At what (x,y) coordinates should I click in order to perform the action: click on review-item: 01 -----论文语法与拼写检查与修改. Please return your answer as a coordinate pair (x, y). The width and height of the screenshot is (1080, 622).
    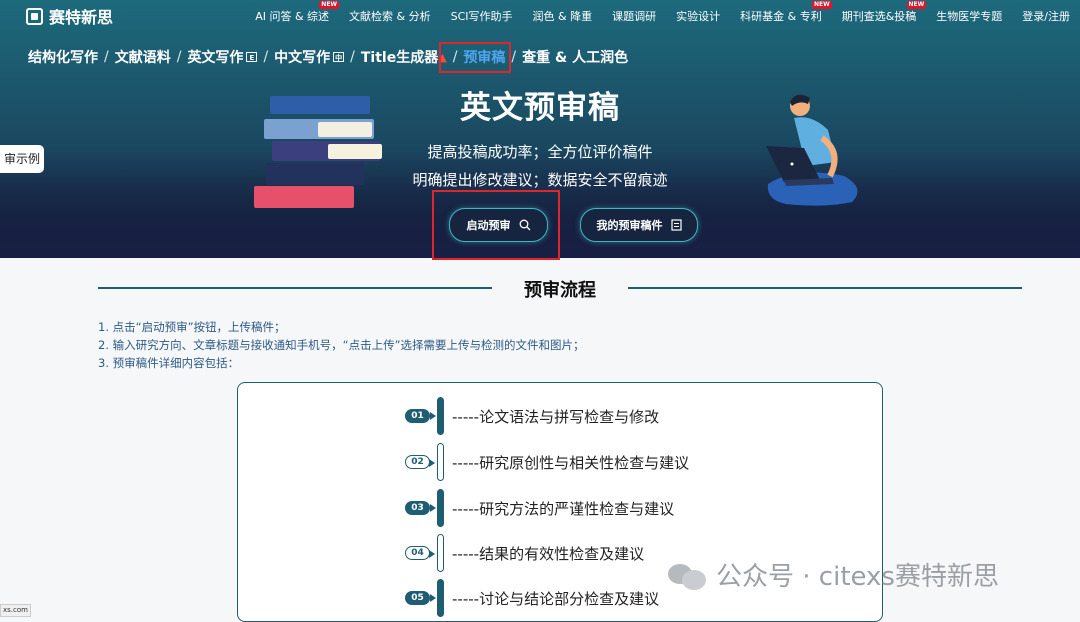
    Looking at the image, I should click on (532, 416).